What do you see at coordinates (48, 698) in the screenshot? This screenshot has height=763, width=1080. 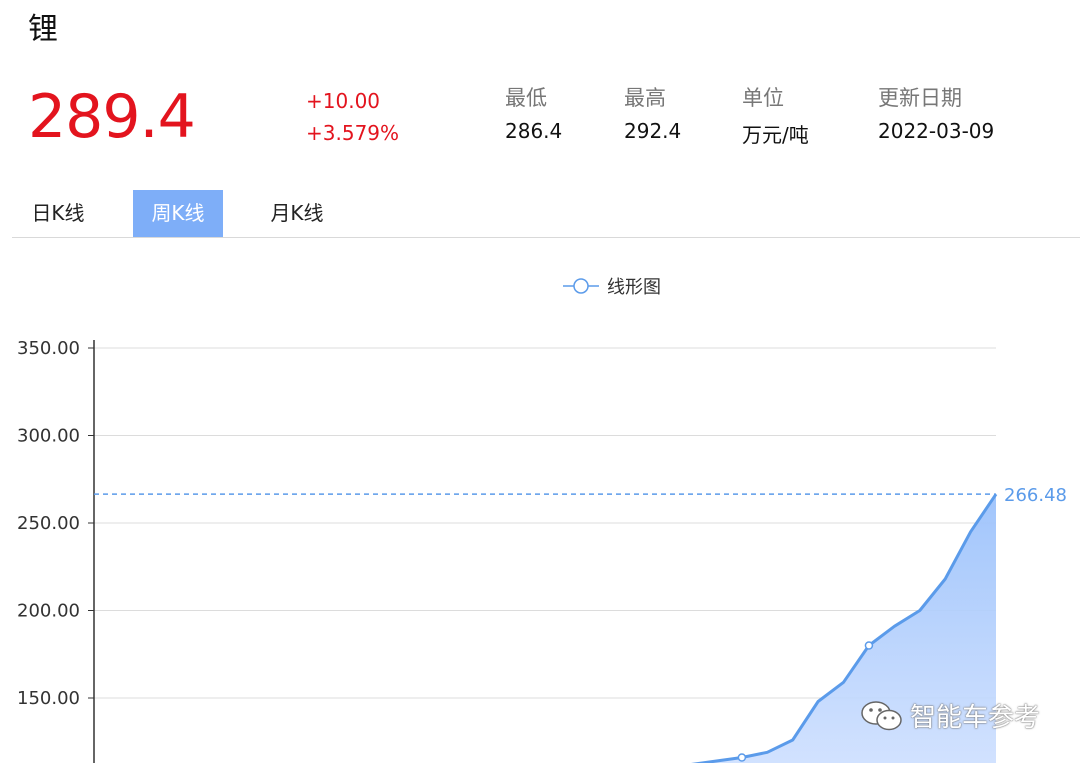 I see `y-tick-label: 150.00` at bounding box center [48, 698].